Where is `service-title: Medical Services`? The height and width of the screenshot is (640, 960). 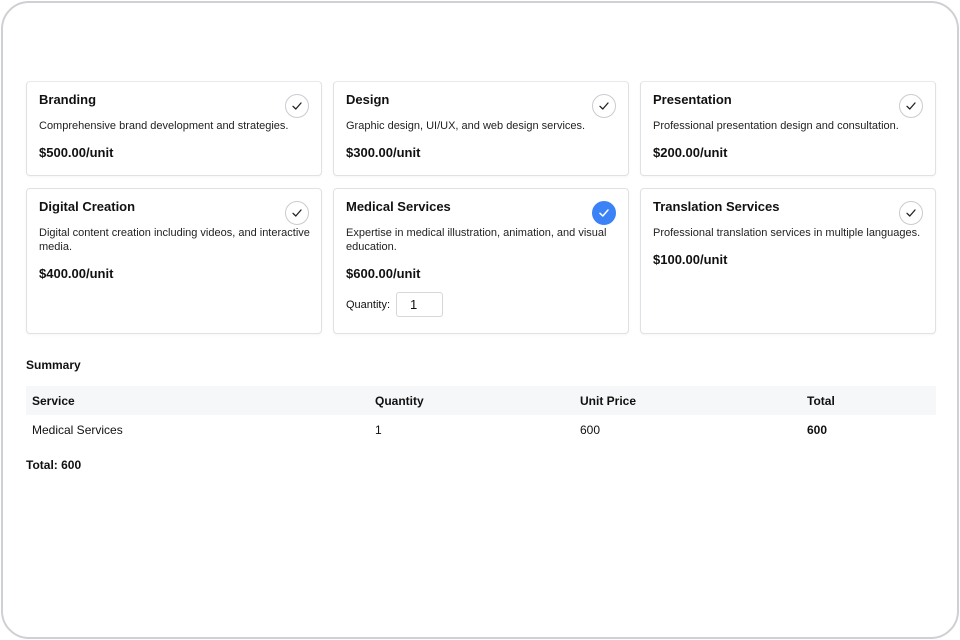
service-title: Medical Services is located at coordinates (398, 206).